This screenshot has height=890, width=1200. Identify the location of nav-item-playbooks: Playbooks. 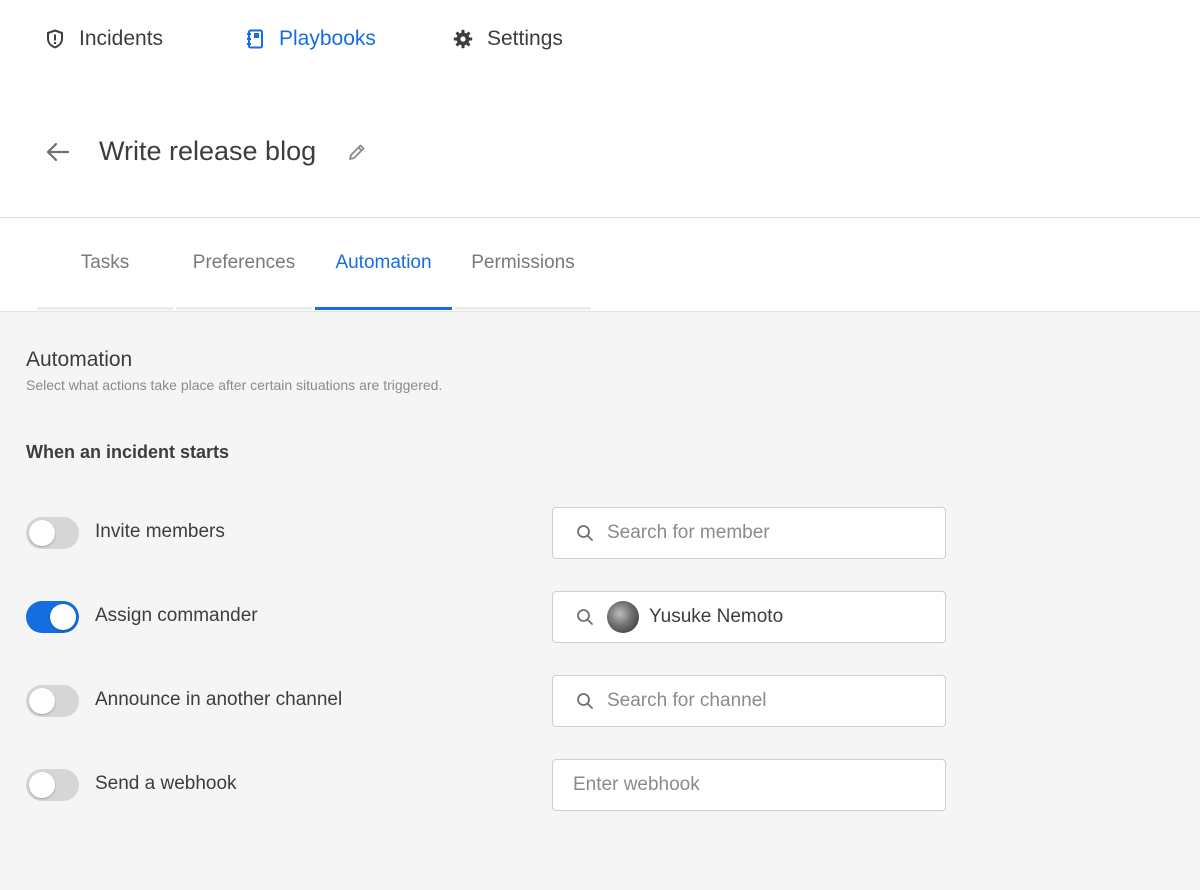
(310, 39).